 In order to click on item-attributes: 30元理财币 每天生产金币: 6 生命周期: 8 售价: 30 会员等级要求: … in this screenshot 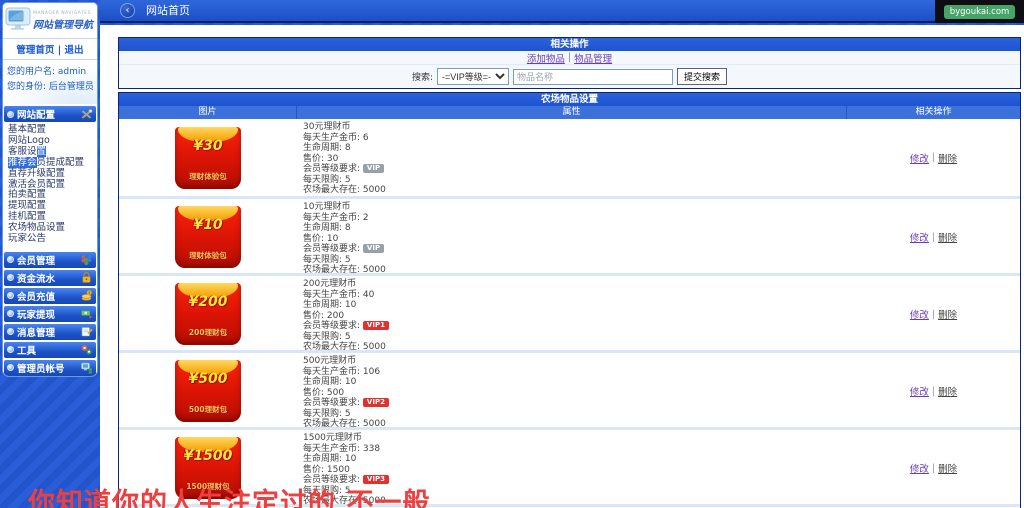, I will do `click(572, 157)`.